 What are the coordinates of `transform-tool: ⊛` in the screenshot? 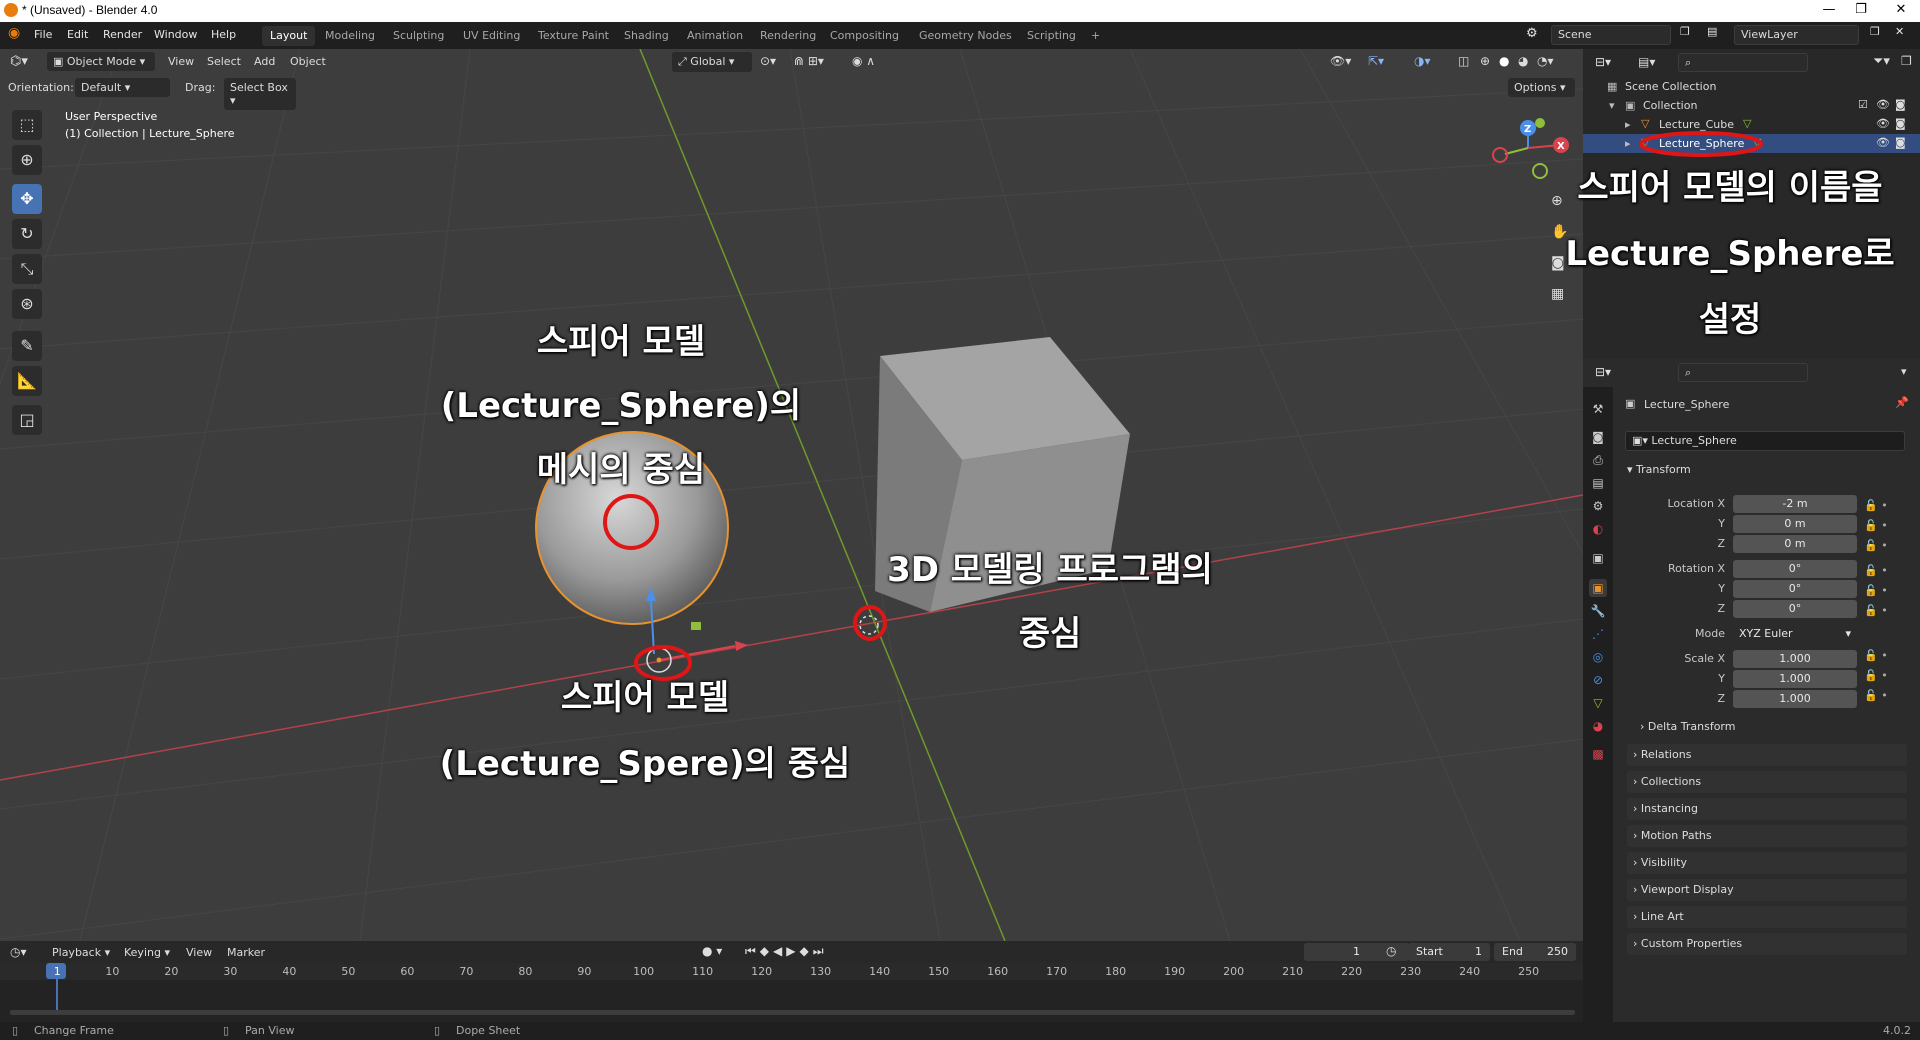 It's located at (27, 304).